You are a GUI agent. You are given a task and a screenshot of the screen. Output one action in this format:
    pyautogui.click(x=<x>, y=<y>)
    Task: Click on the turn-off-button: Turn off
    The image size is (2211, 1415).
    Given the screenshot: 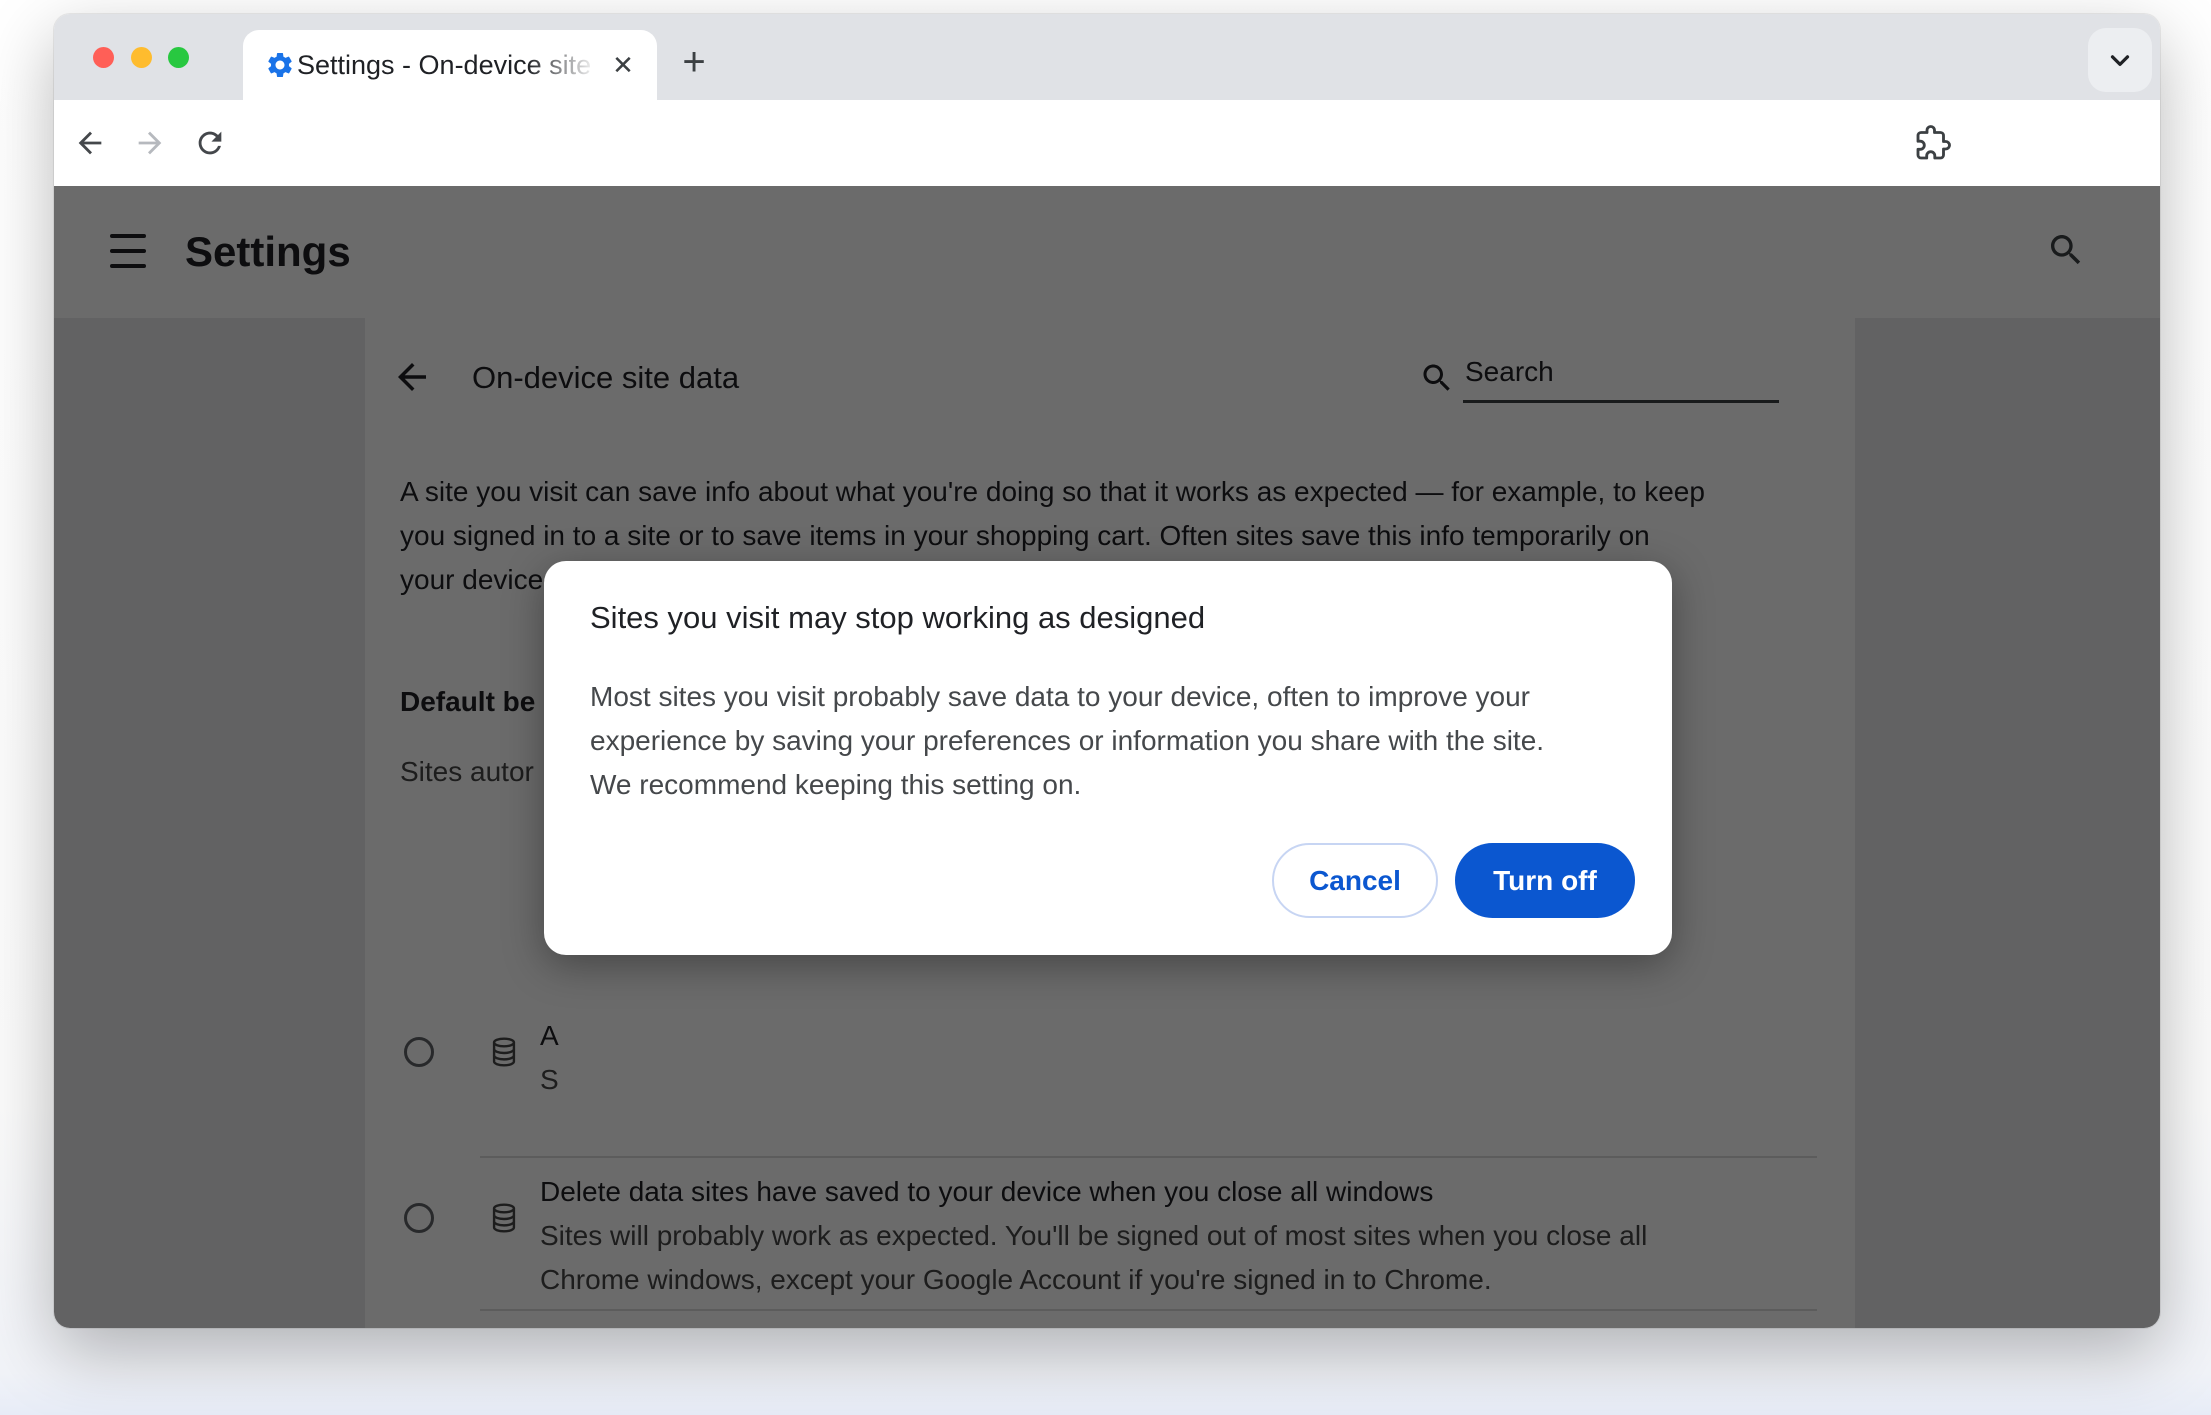 What is the action you would take?
    pyautogui.click(x=1545, y=880)
    